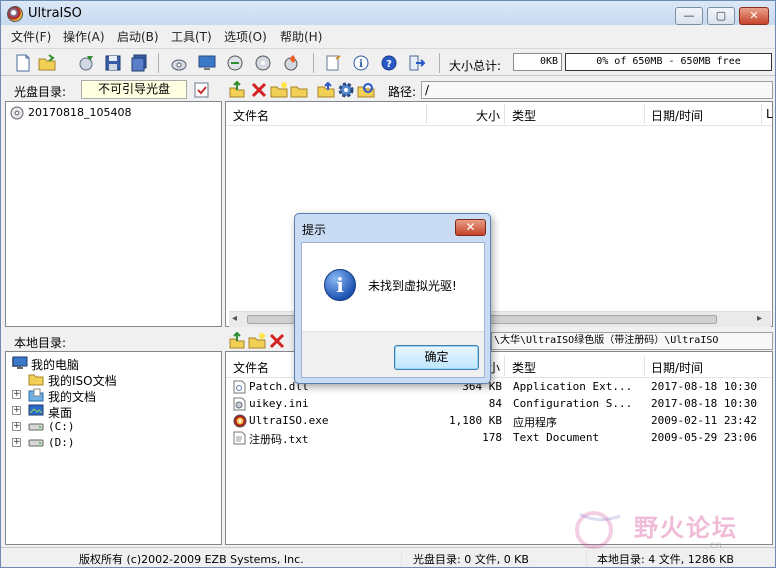 Image resolution: width=776 pixels, height=568 pixels. What do you see at coordinates (48, 63) in the screenshot?
I see `open-button` at bounding box center [48, 63].